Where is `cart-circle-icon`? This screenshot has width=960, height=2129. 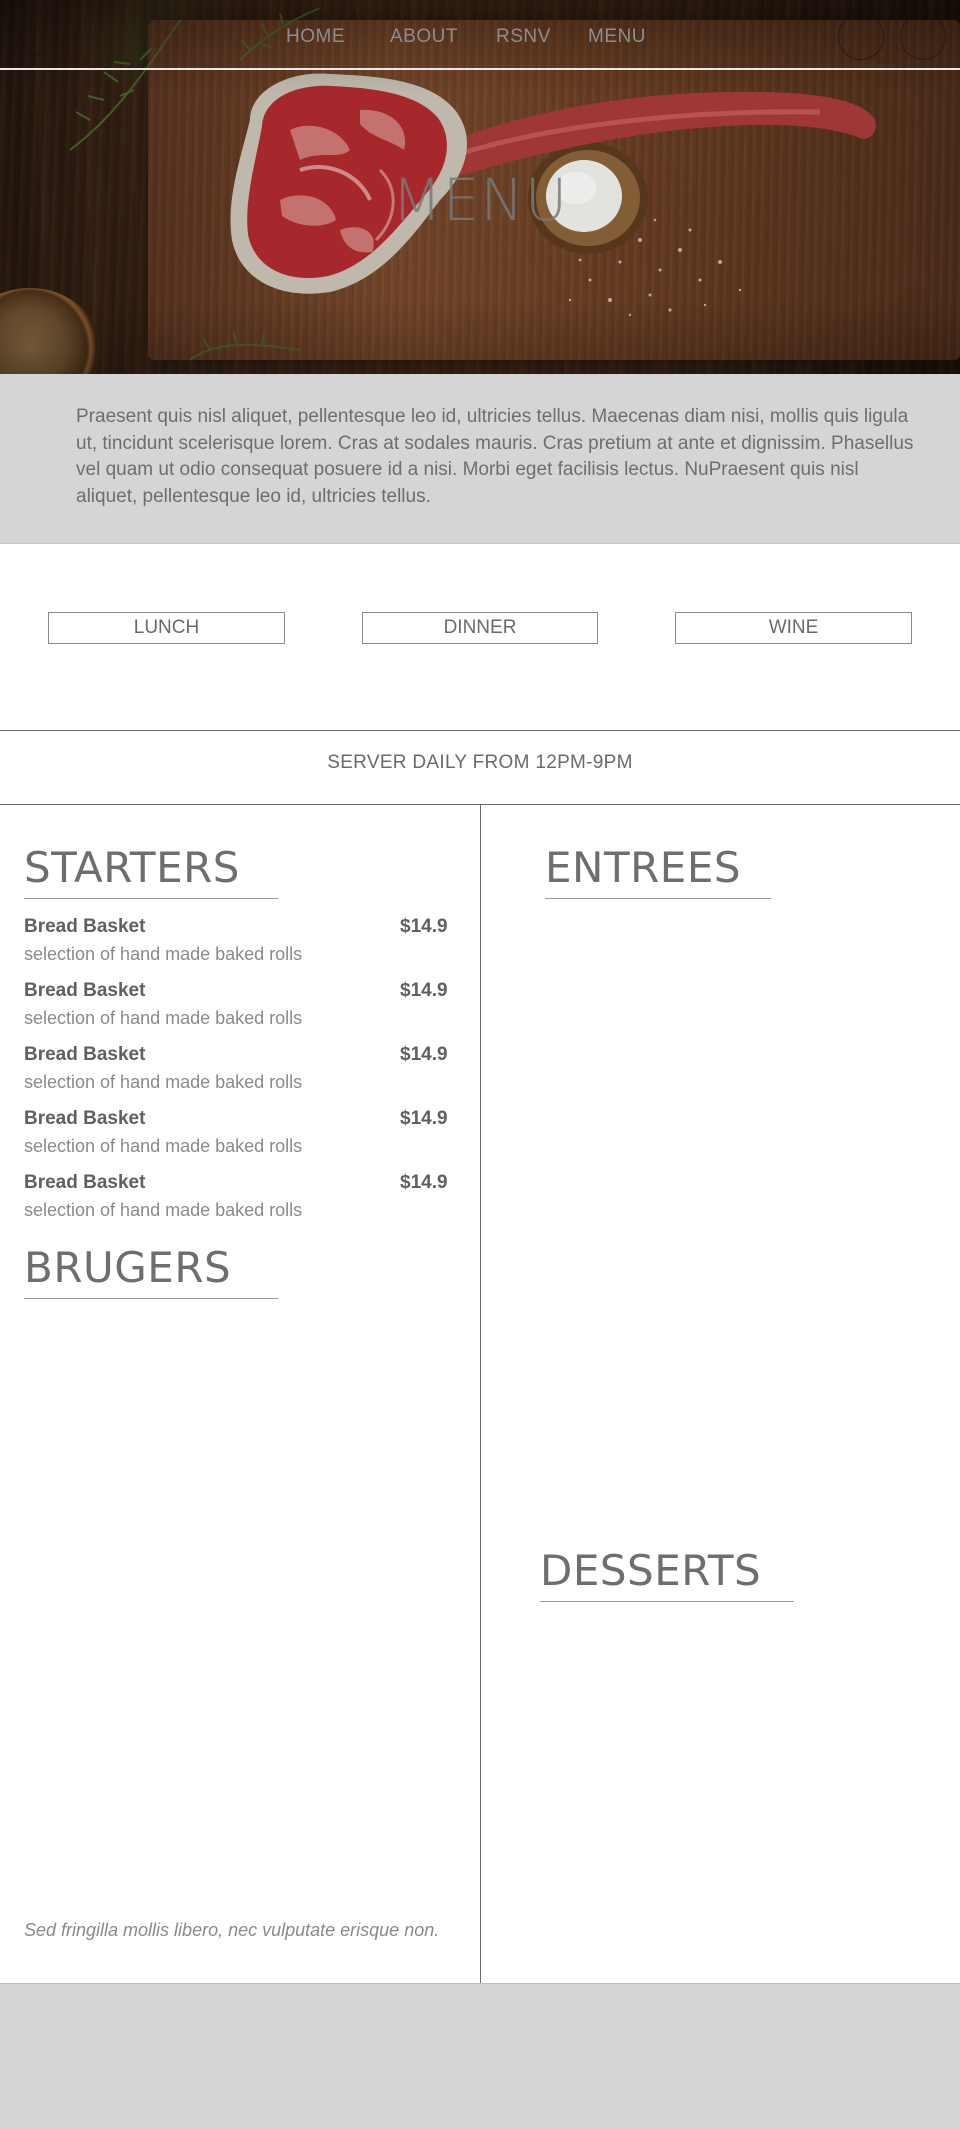
cart-circle-icon is located at coordinates (923, 37).